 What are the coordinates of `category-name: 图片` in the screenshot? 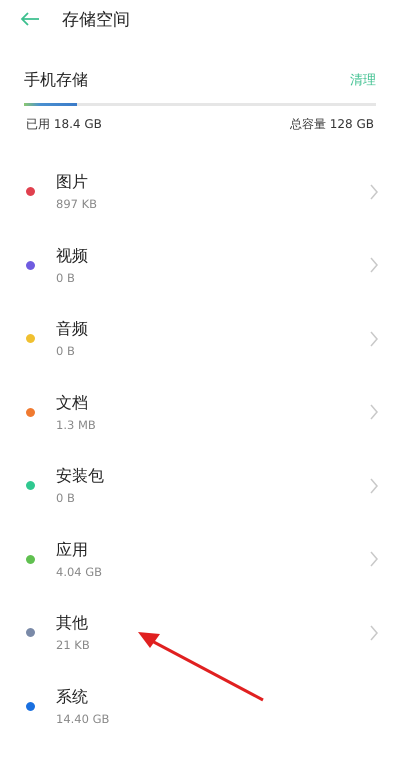 It's located at (72, 183).